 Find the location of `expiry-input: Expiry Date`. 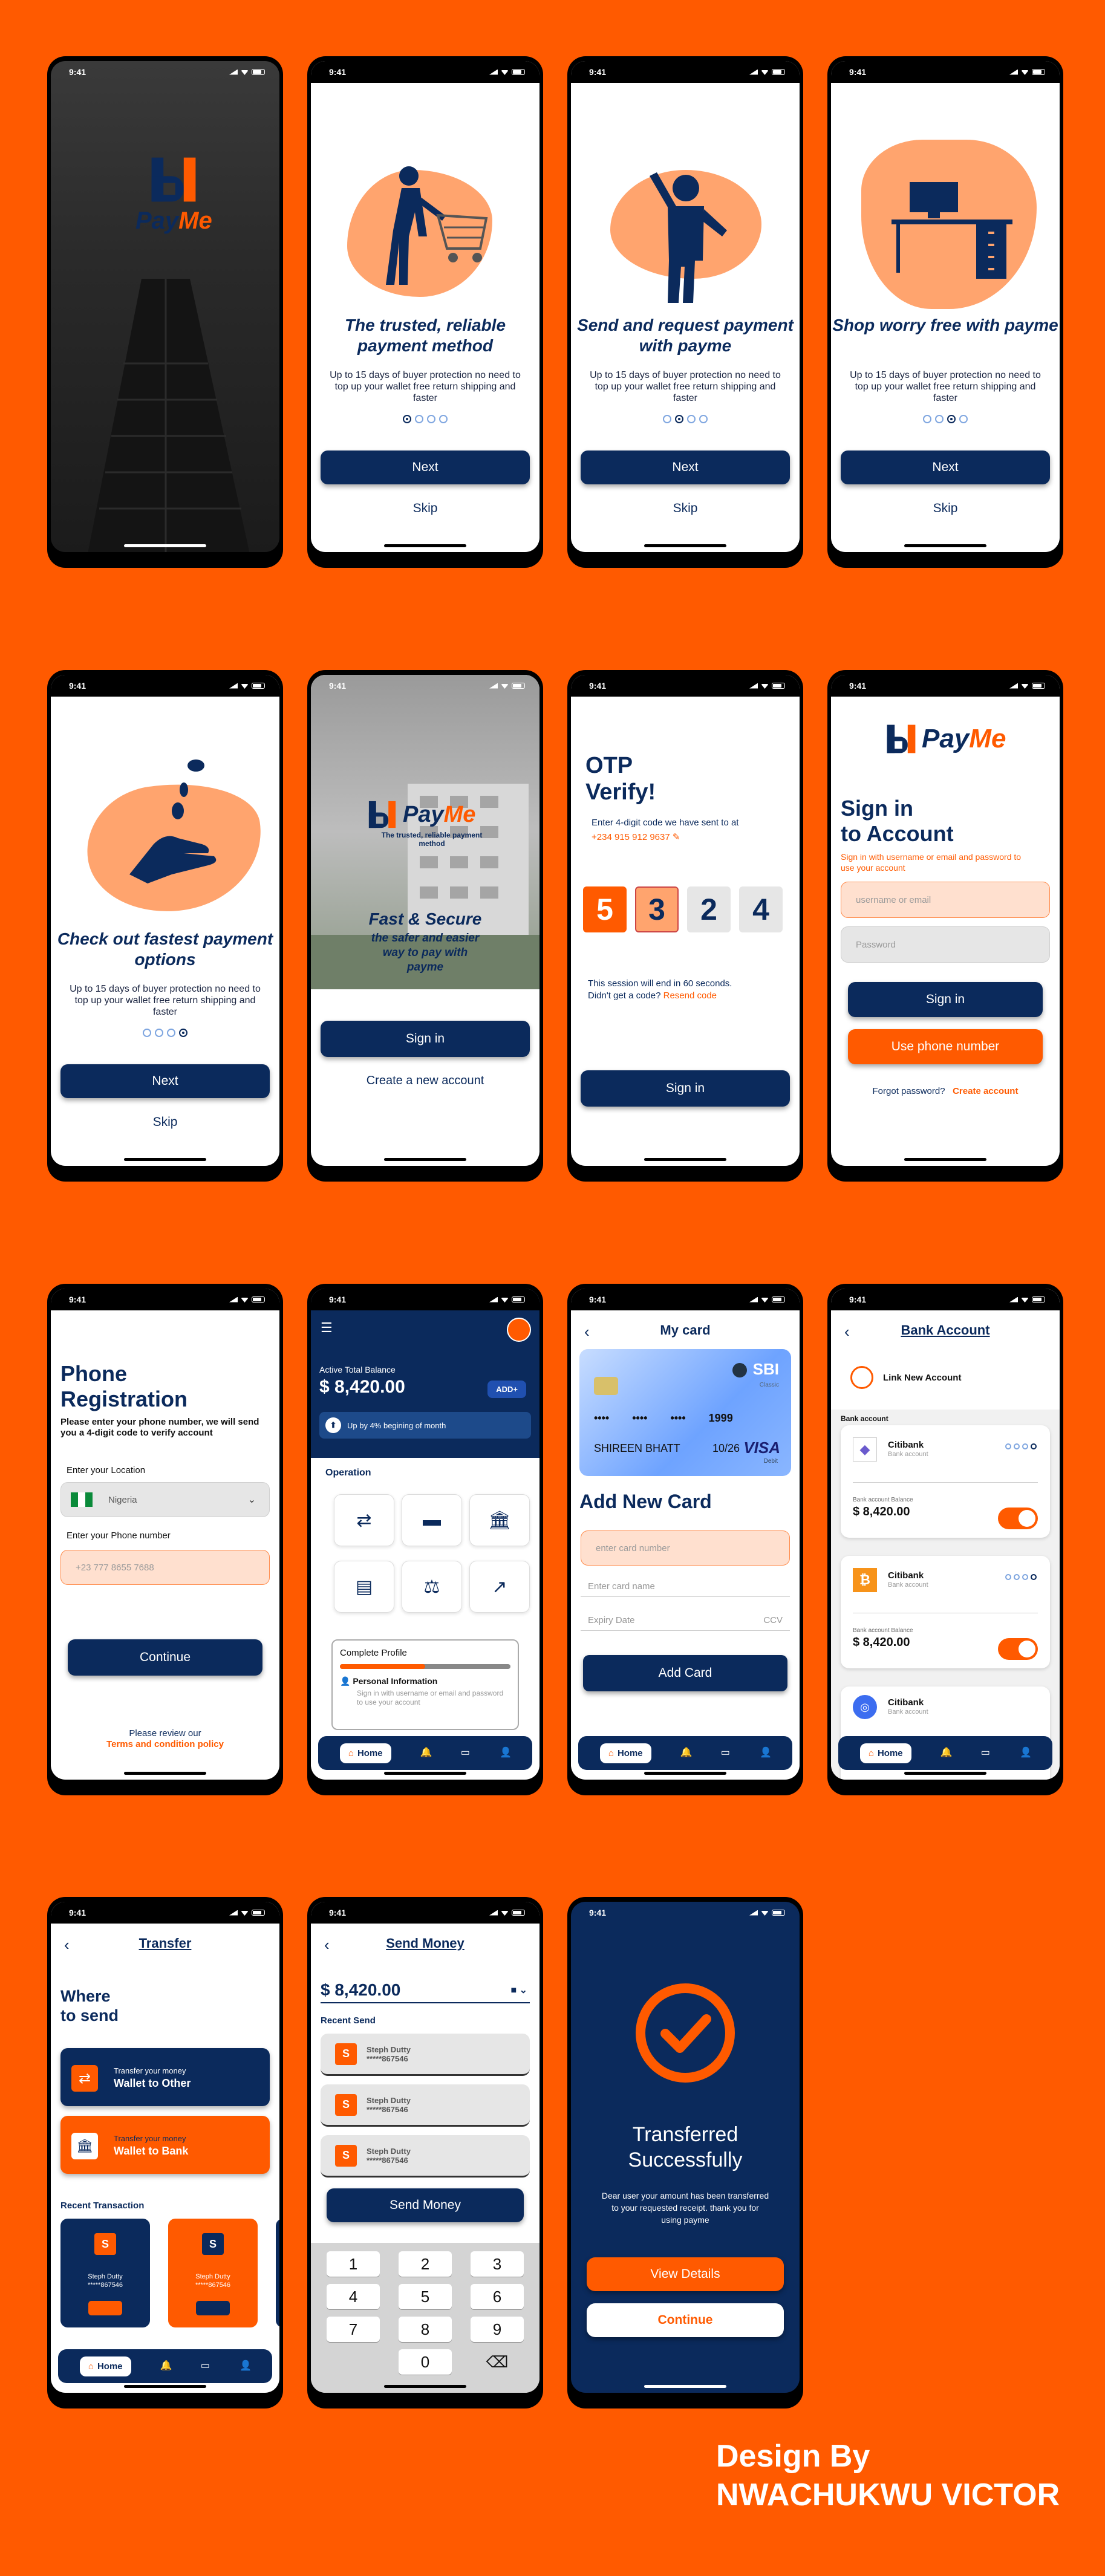

expiry-input: Expiry Date is located at coordinates (611, 1620).